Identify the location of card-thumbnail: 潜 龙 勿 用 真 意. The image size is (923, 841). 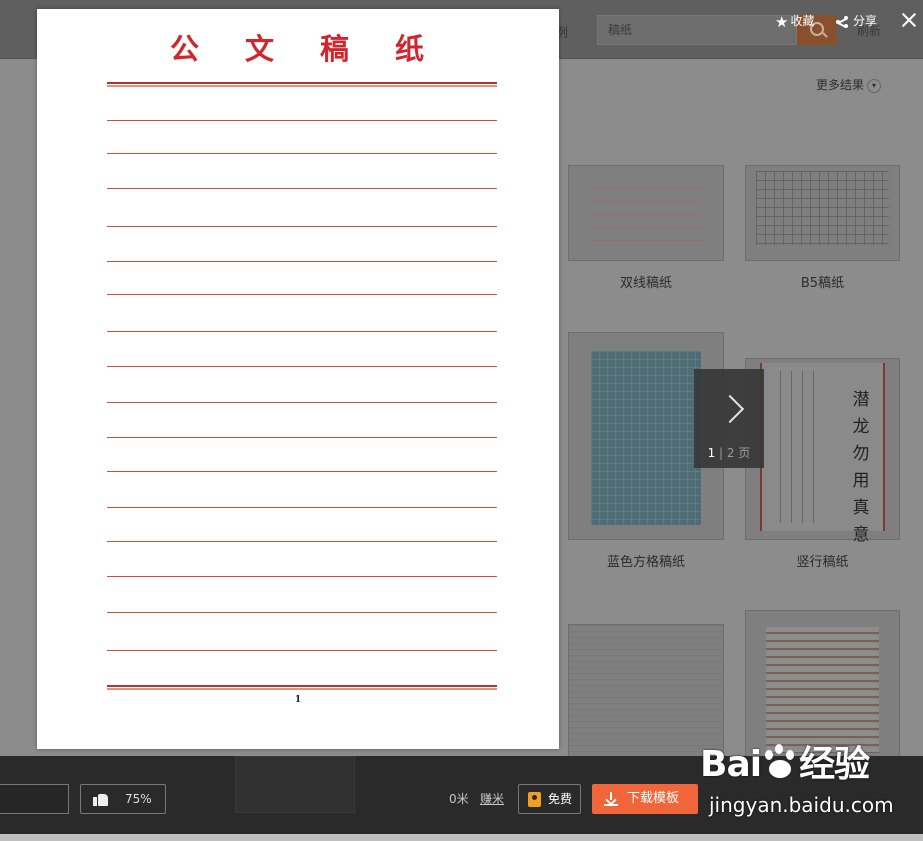
(822, 454).